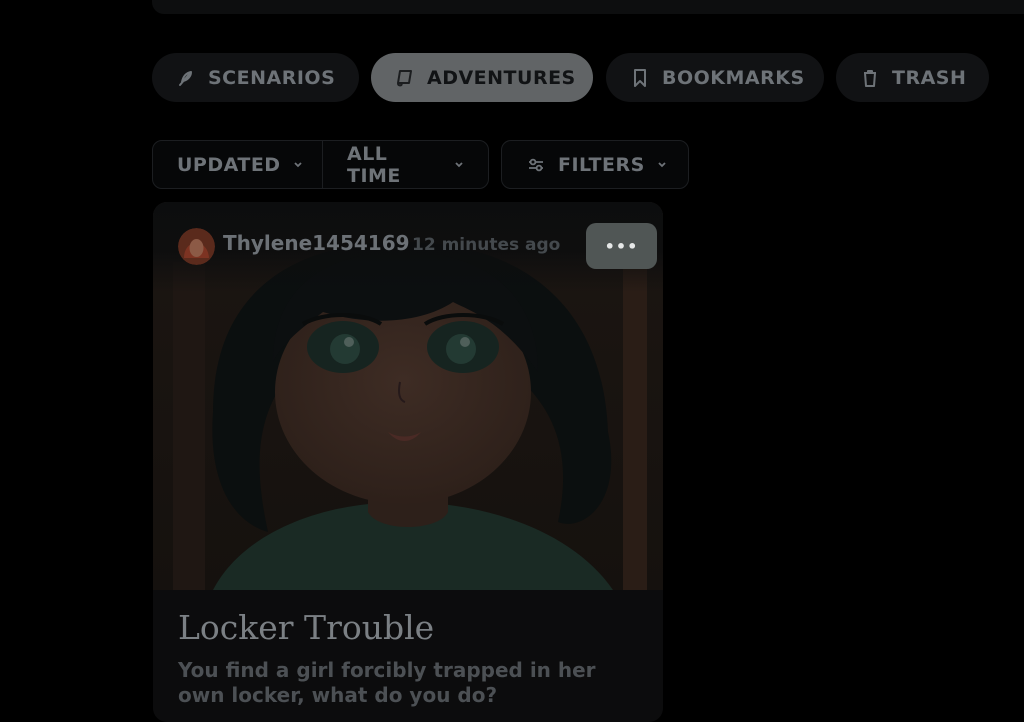 The height and width of the screenshot is (722, 1024). I want to click on bookmark-icon, so click(640, 78).